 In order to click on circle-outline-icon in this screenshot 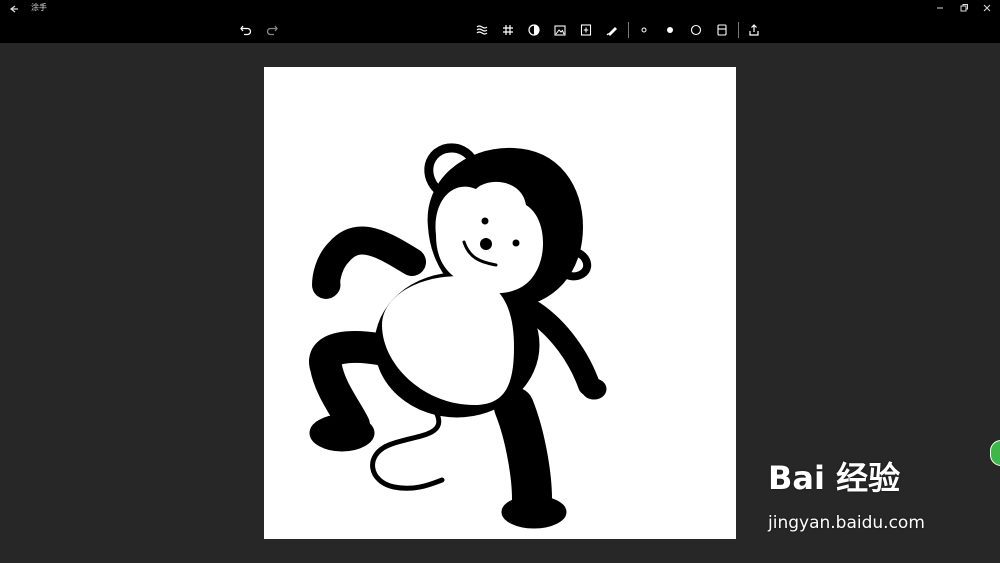, I will do `click(696, 30)`.